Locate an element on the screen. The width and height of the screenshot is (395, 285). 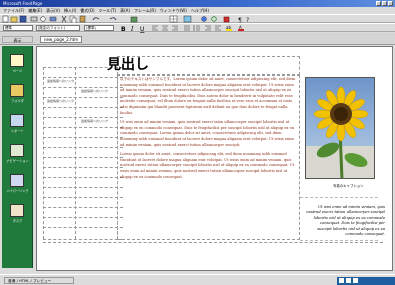
views-item-reports: レポート is located at coordinates (17, 124).